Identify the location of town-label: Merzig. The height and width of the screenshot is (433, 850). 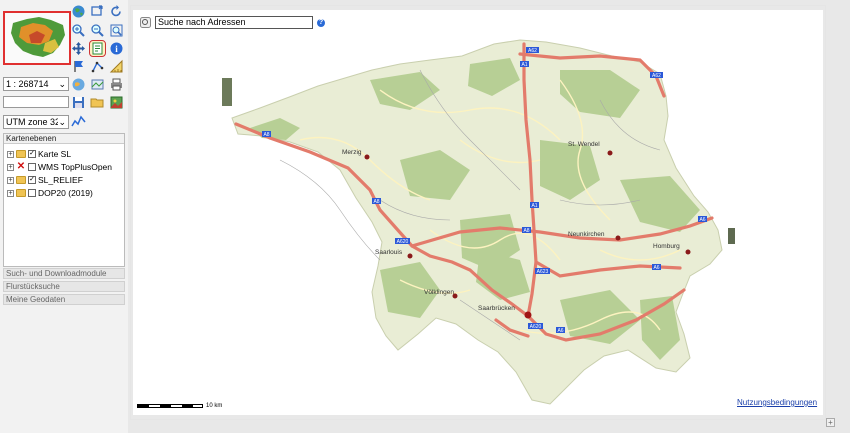
(352, 152).